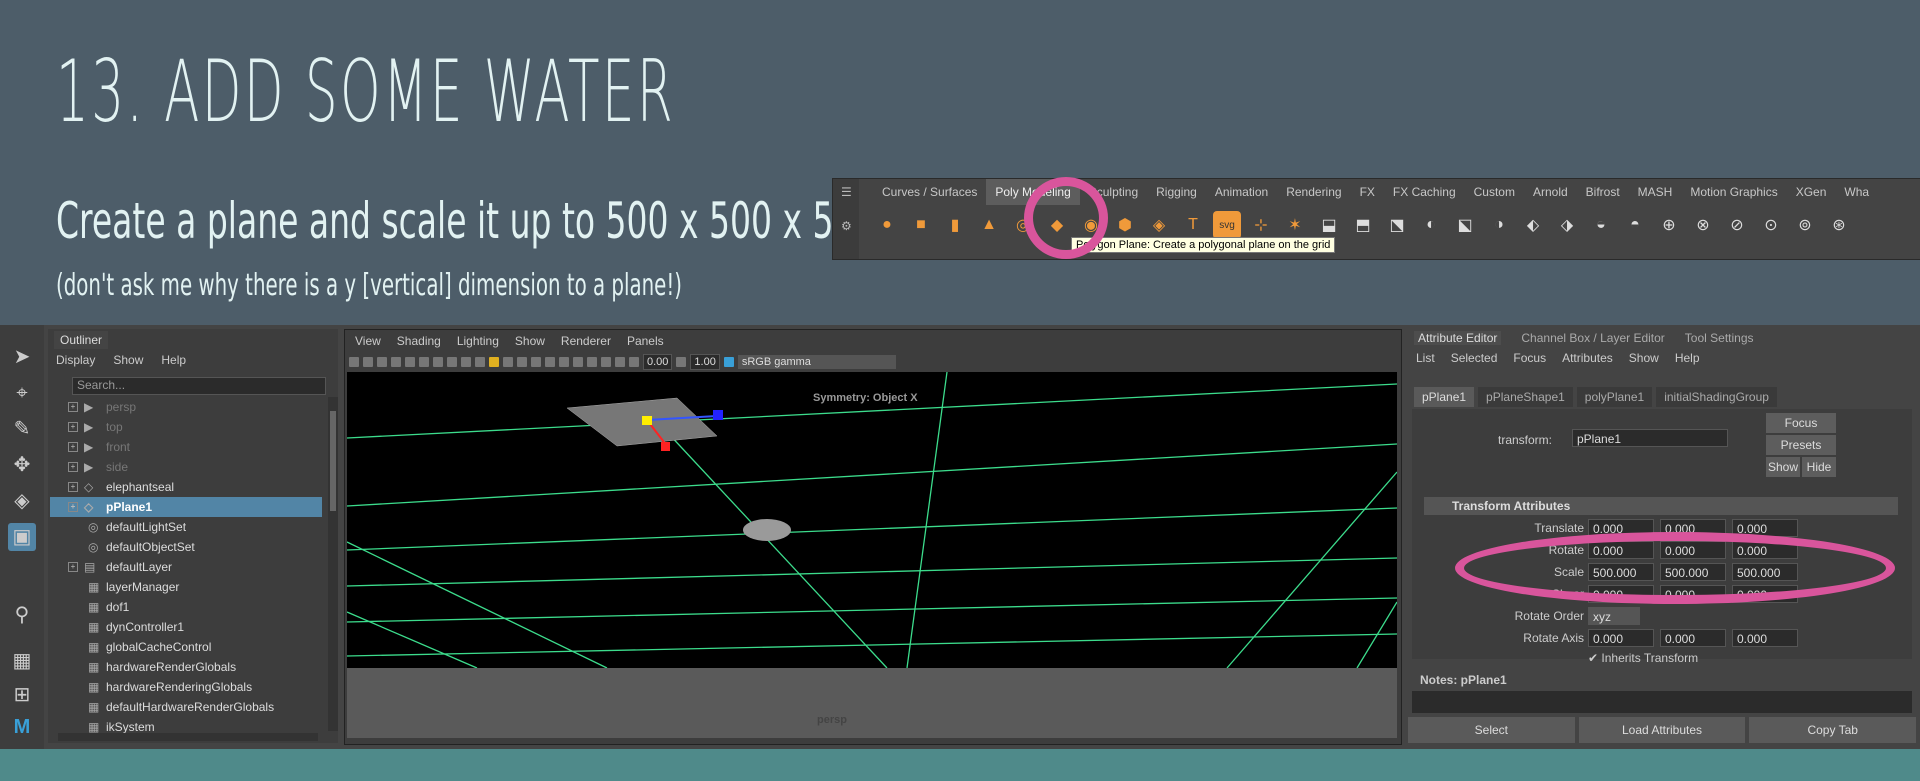  Describe the element at coordinates (186, 527) in the screenshot. I see `outliner-item: ◎ defaultLightSet` at that location.